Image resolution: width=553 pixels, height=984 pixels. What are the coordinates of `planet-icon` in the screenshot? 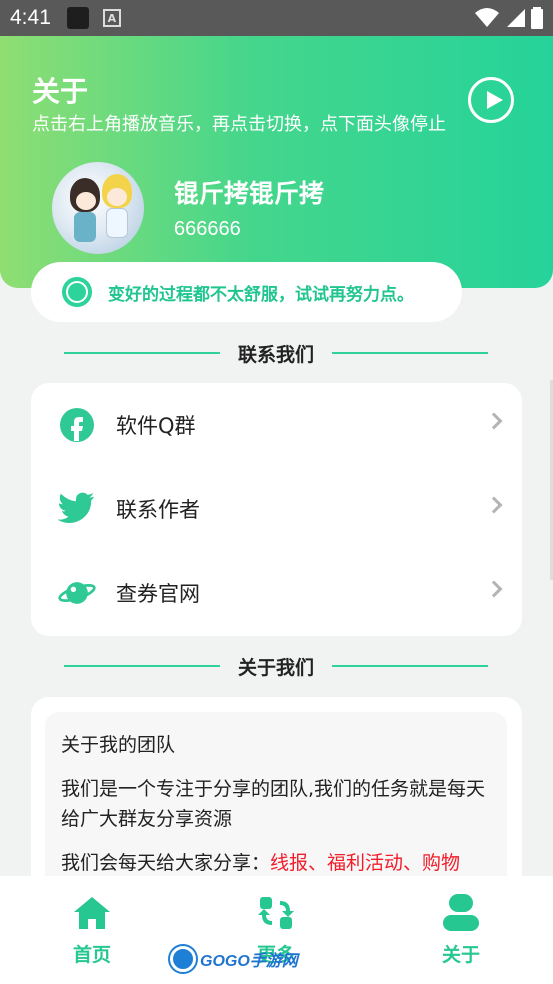 It's located at (77, 593).